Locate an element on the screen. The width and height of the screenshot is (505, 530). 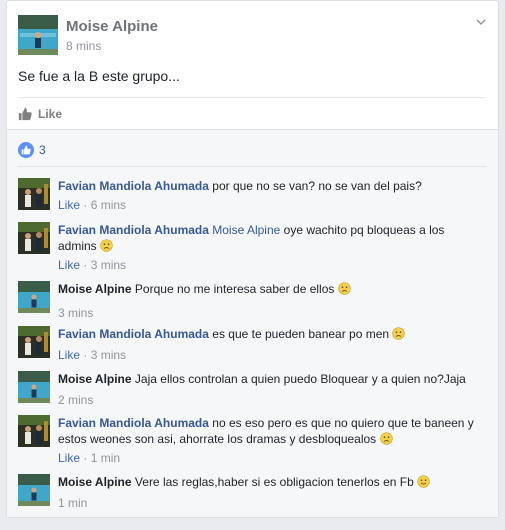
like-label: Like is located at coordinates (50, 114).